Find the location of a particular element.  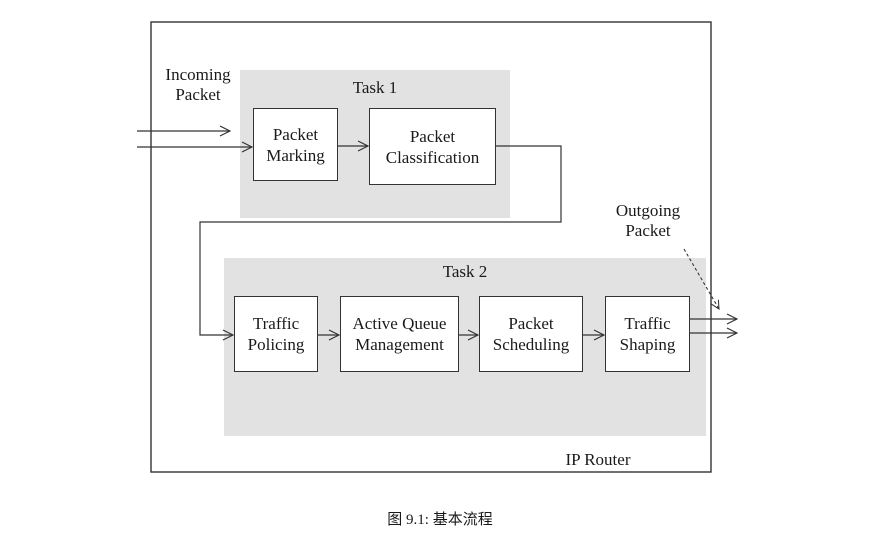

traffic-policing-label: Traffic Policing is located at coordinates (276, 334).